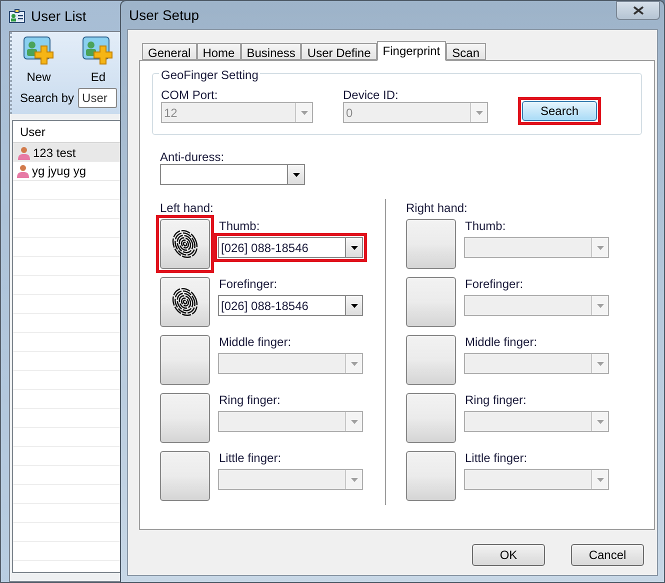 The width and height of the screenshot is (665, 583). Describe the element at coordinates (169, 51) in the screenshot. I see `tab: General` at that location.